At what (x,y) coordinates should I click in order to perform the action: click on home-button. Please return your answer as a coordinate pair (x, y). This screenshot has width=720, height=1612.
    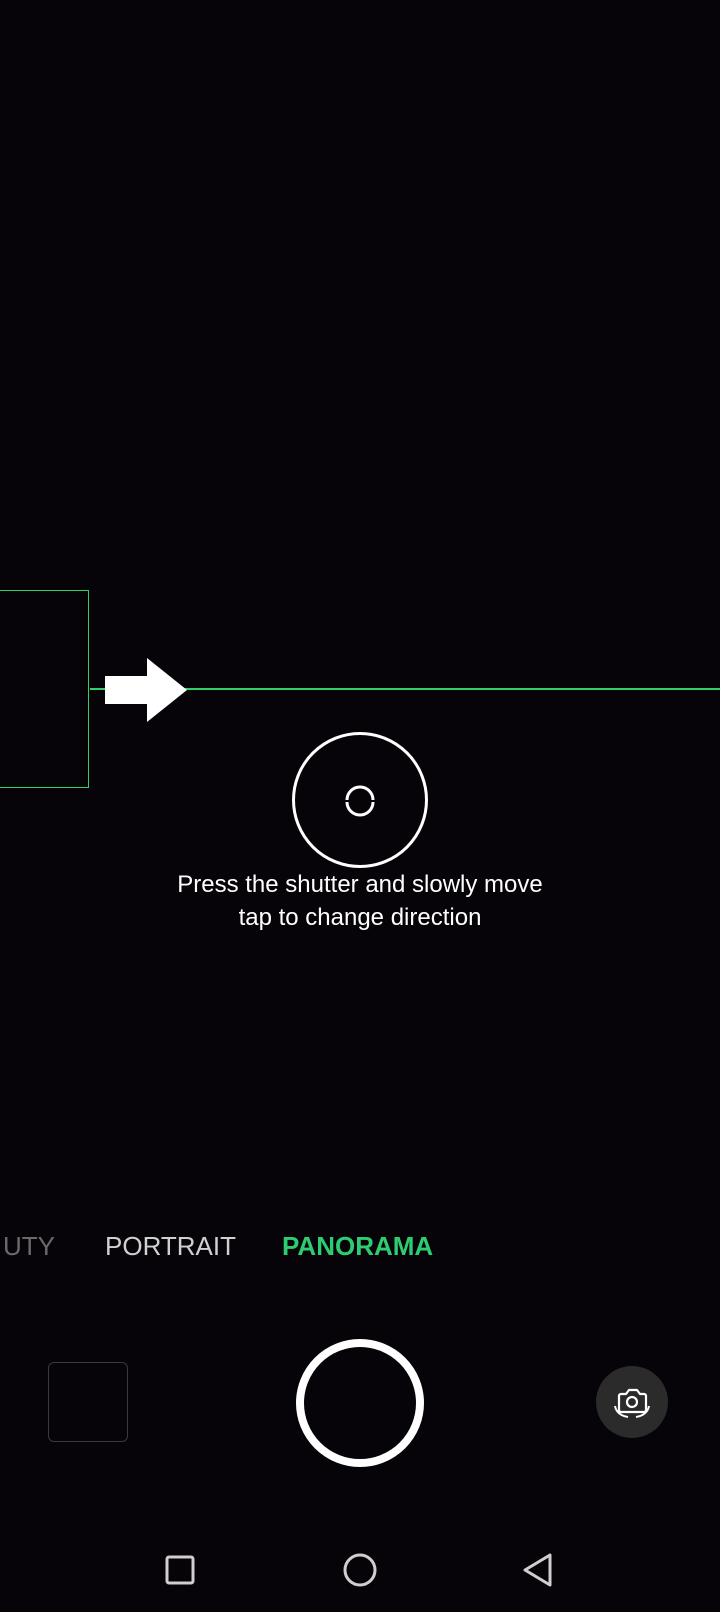
    Looking at the image, I should click on (360, 1570).